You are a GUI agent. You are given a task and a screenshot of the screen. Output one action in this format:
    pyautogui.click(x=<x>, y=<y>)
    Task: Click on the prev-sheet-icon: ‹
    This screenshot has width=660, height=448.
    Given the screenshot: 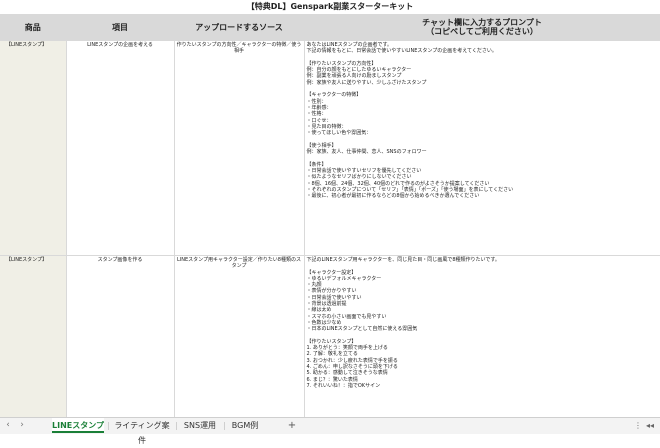 What is the action you would take?
    pyautogui.click(x=8, y=425)
    